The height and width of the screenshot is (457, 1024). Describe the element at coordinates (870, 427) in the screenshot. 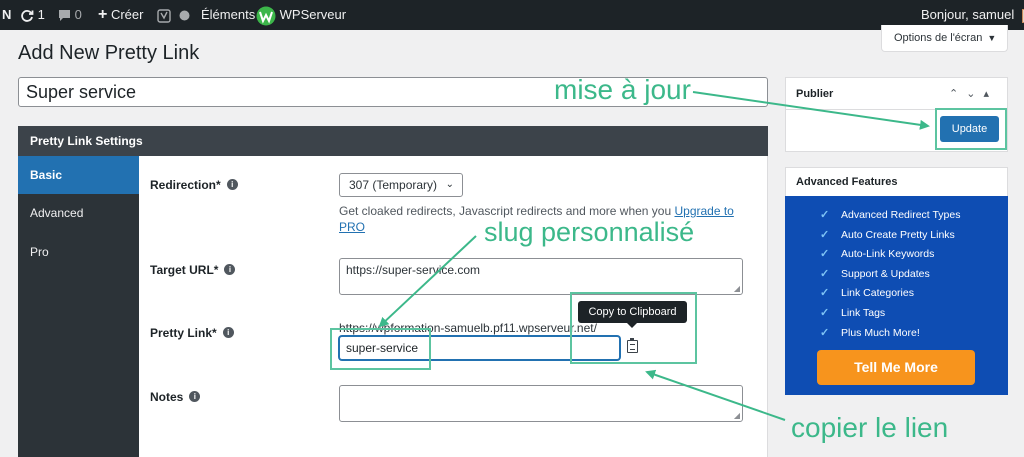

I see `annotation-copy: copier le lien` at that location.